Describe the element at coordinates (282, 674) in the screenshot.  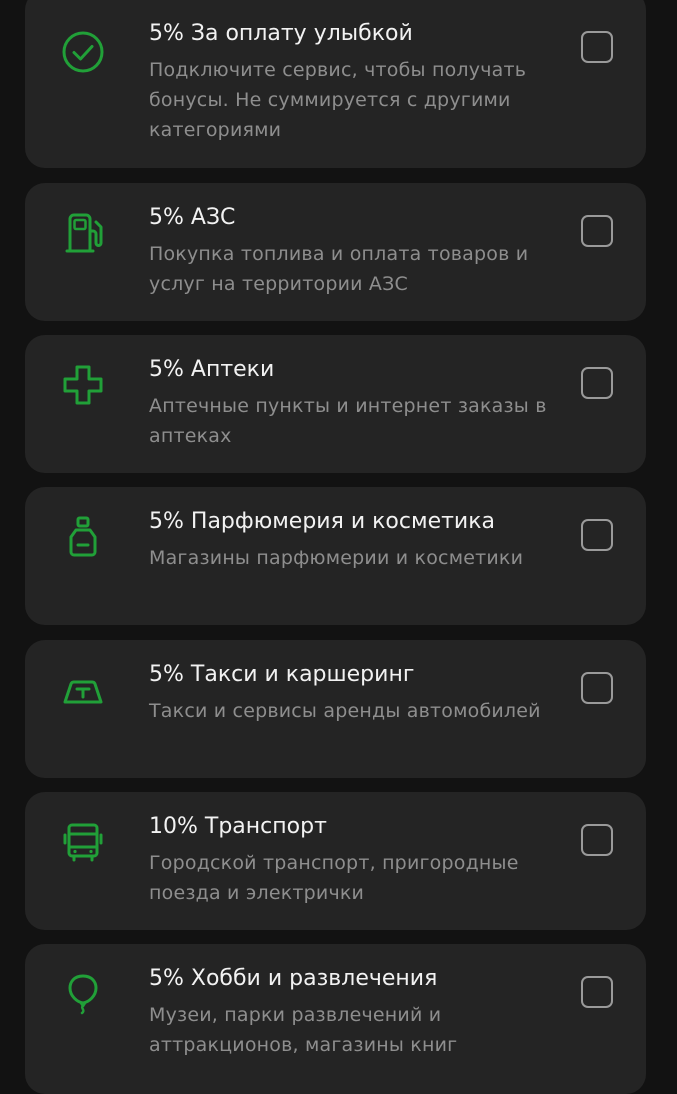
I see `category-title: 5% Такси и каршеринг` at that location.